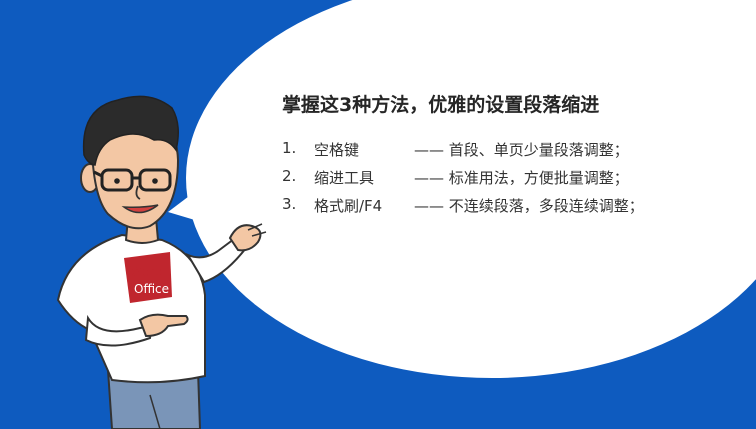 This screenshot has height=429, width=756. Describe the element at coordinates (151, 289) in the screenshot. I see `shirt-label-office: Office` at that location.